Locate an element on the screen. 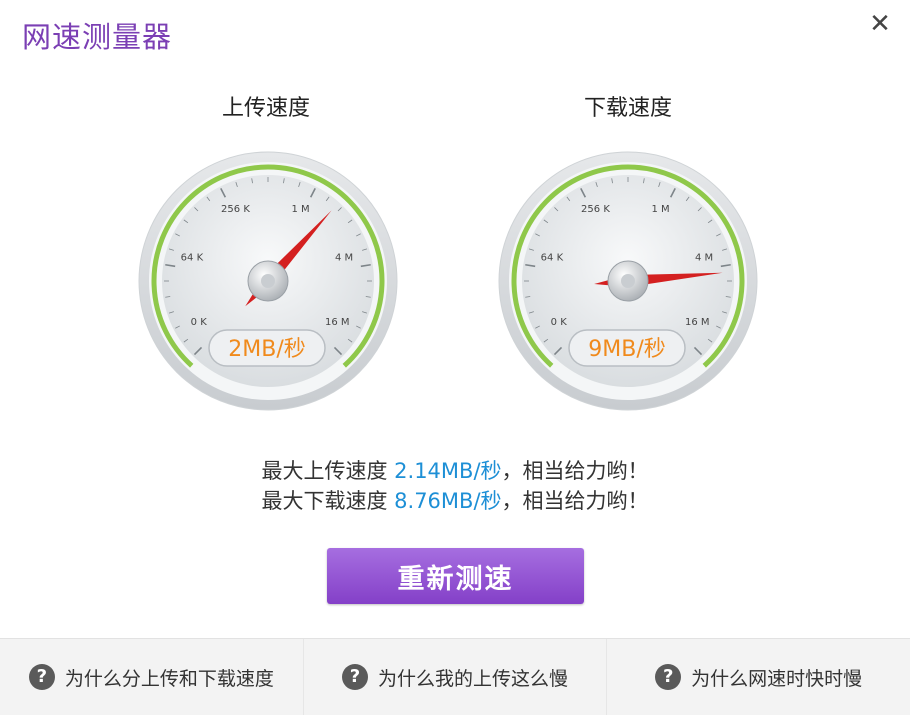 This screenshot has width=910, height=715. download-summary: 最大下载速度 8.76MB/秒，相当给力哟！ is located at coordinates (455, 500).